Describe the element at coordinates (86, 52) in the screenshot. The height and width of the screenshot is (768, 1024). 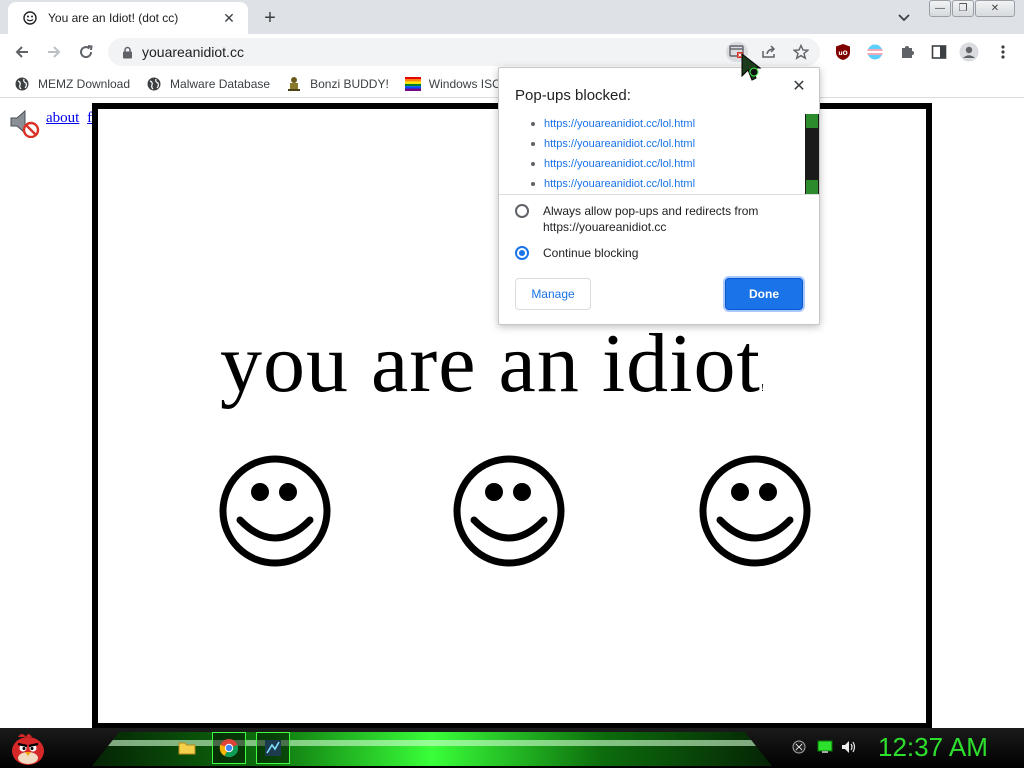
I see `reload-icon` at that location.